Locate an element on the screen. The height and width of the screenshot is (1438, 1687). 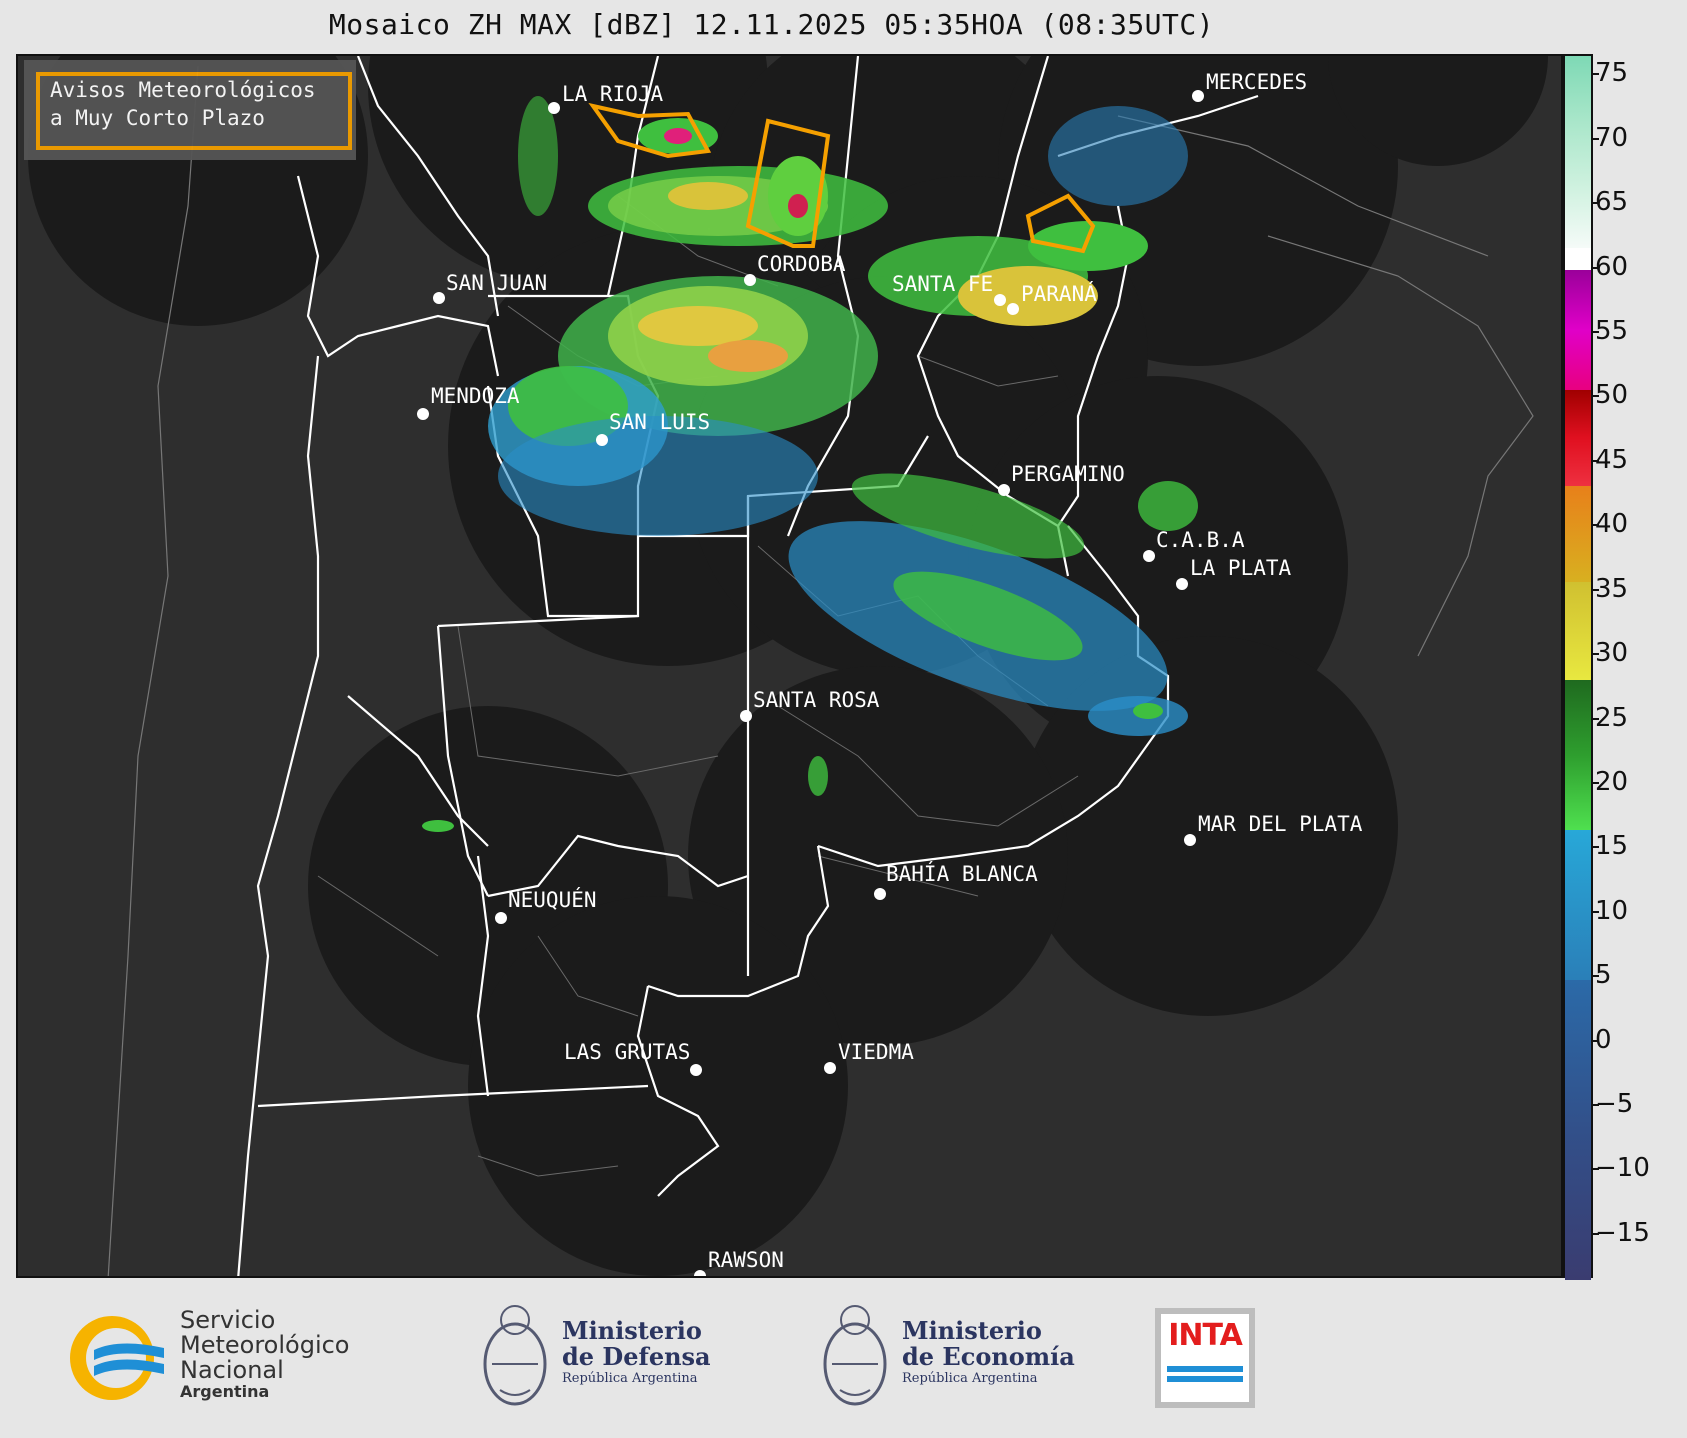
colorbar-tick-label: 15 is located at coordinates (1609, 846).